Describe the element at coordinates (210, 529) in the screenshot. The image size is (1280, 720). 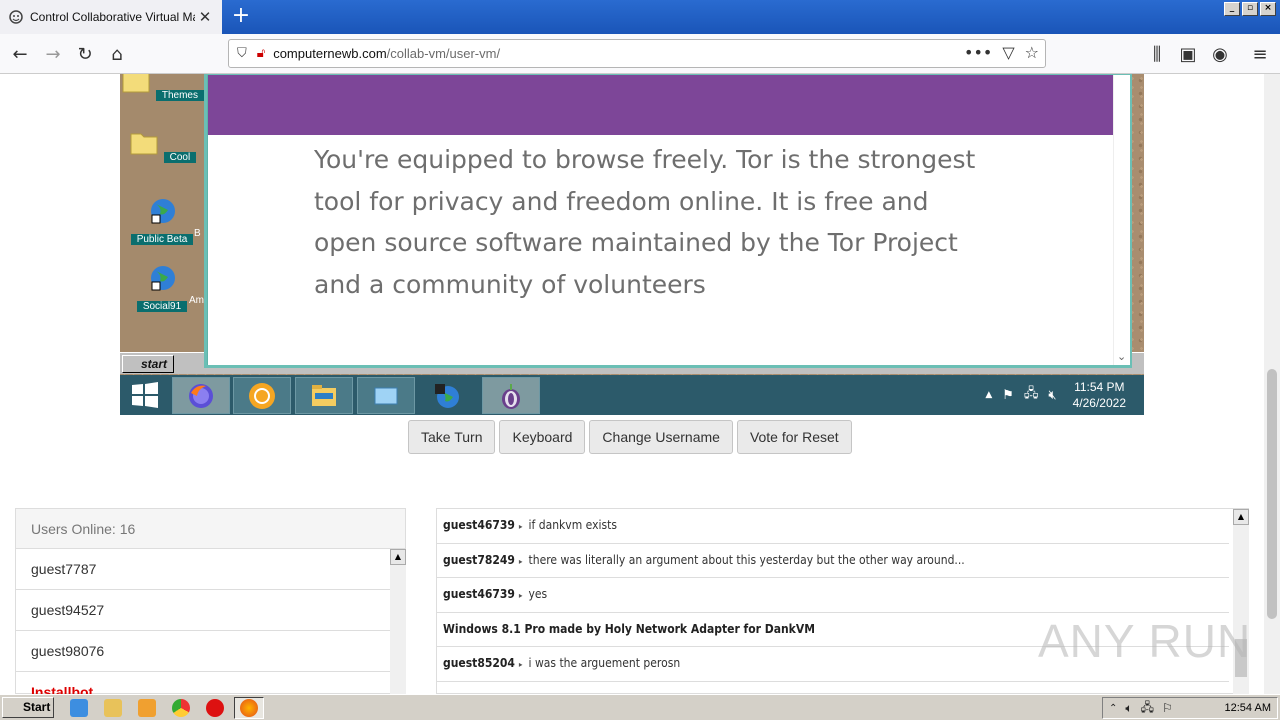
I see `users-online-header: Users Online: 16` at that location.